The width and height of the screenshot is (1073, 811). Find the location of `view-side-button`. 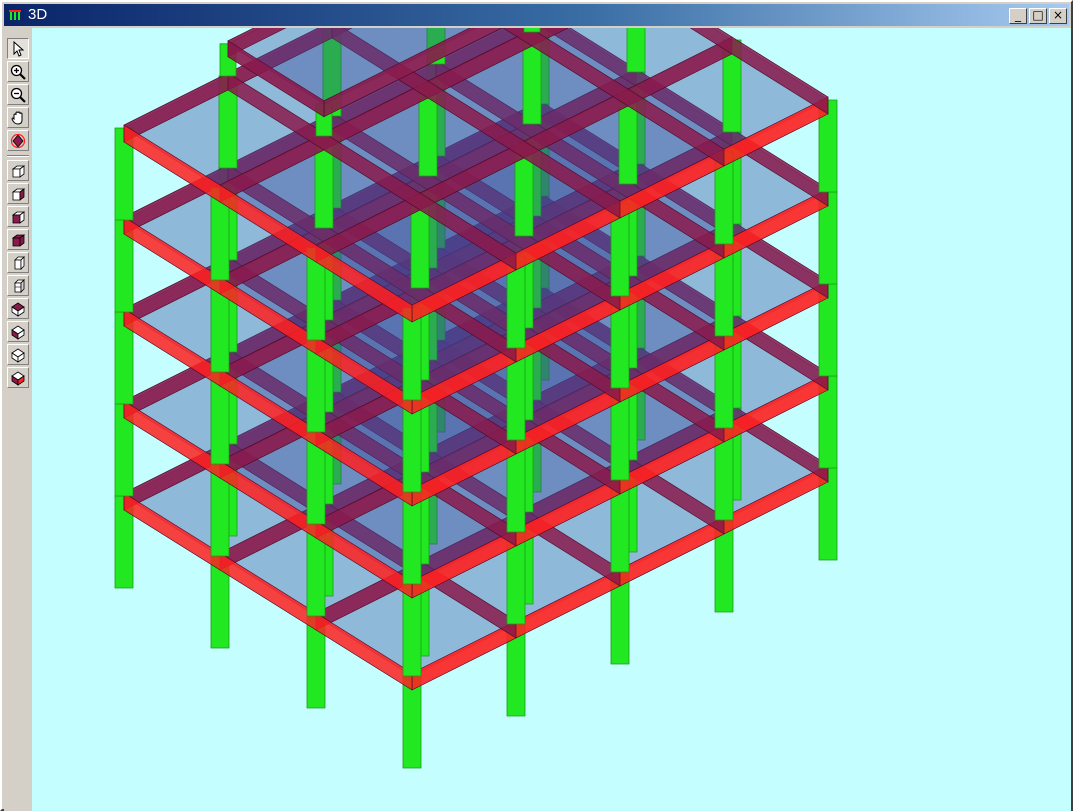

view-side-button is located at coordinates (18, 285).